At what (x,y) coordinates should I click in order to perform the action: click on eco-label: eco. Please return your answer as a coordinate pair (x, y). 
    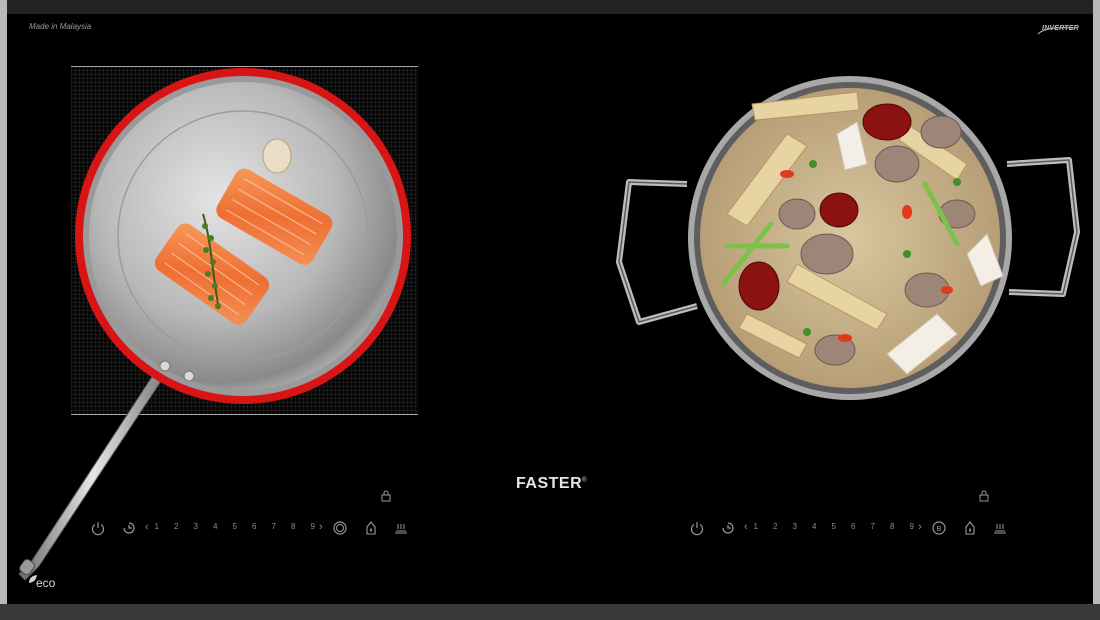
    Looking at the image, I should click on (46, 583).